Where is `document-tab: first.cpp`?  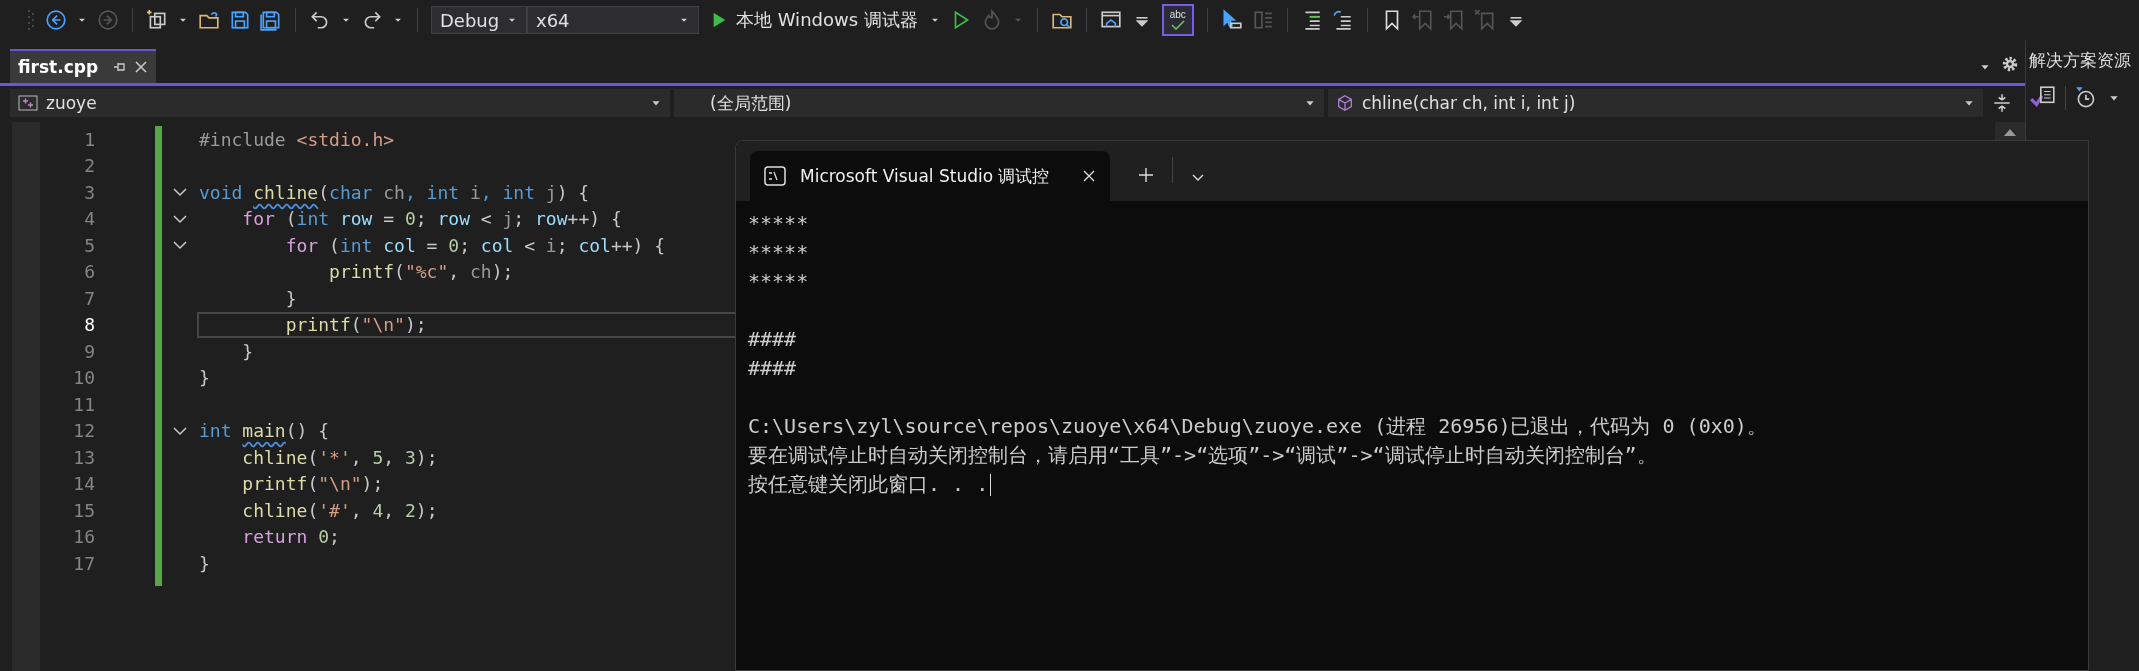
document-tab: first.cpp is located at coordinates (83, 66).